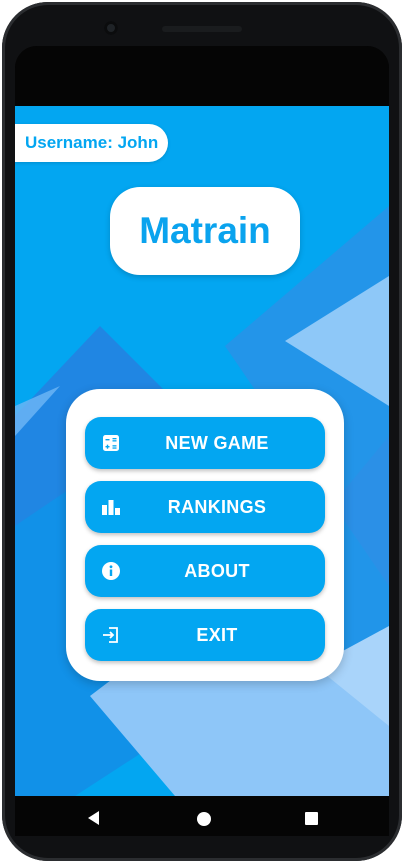  I want to click on rankings-label: RANKINGS, so click(217, 506).